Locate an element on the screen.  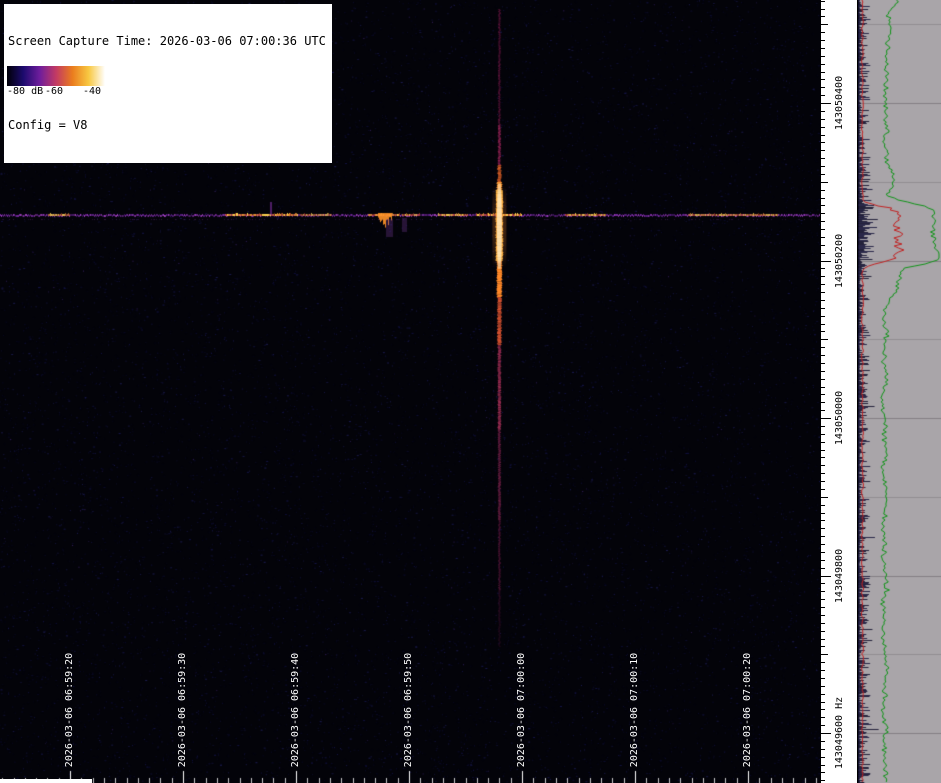
config-text: Config = V8 is located at coordinates (48, 125).